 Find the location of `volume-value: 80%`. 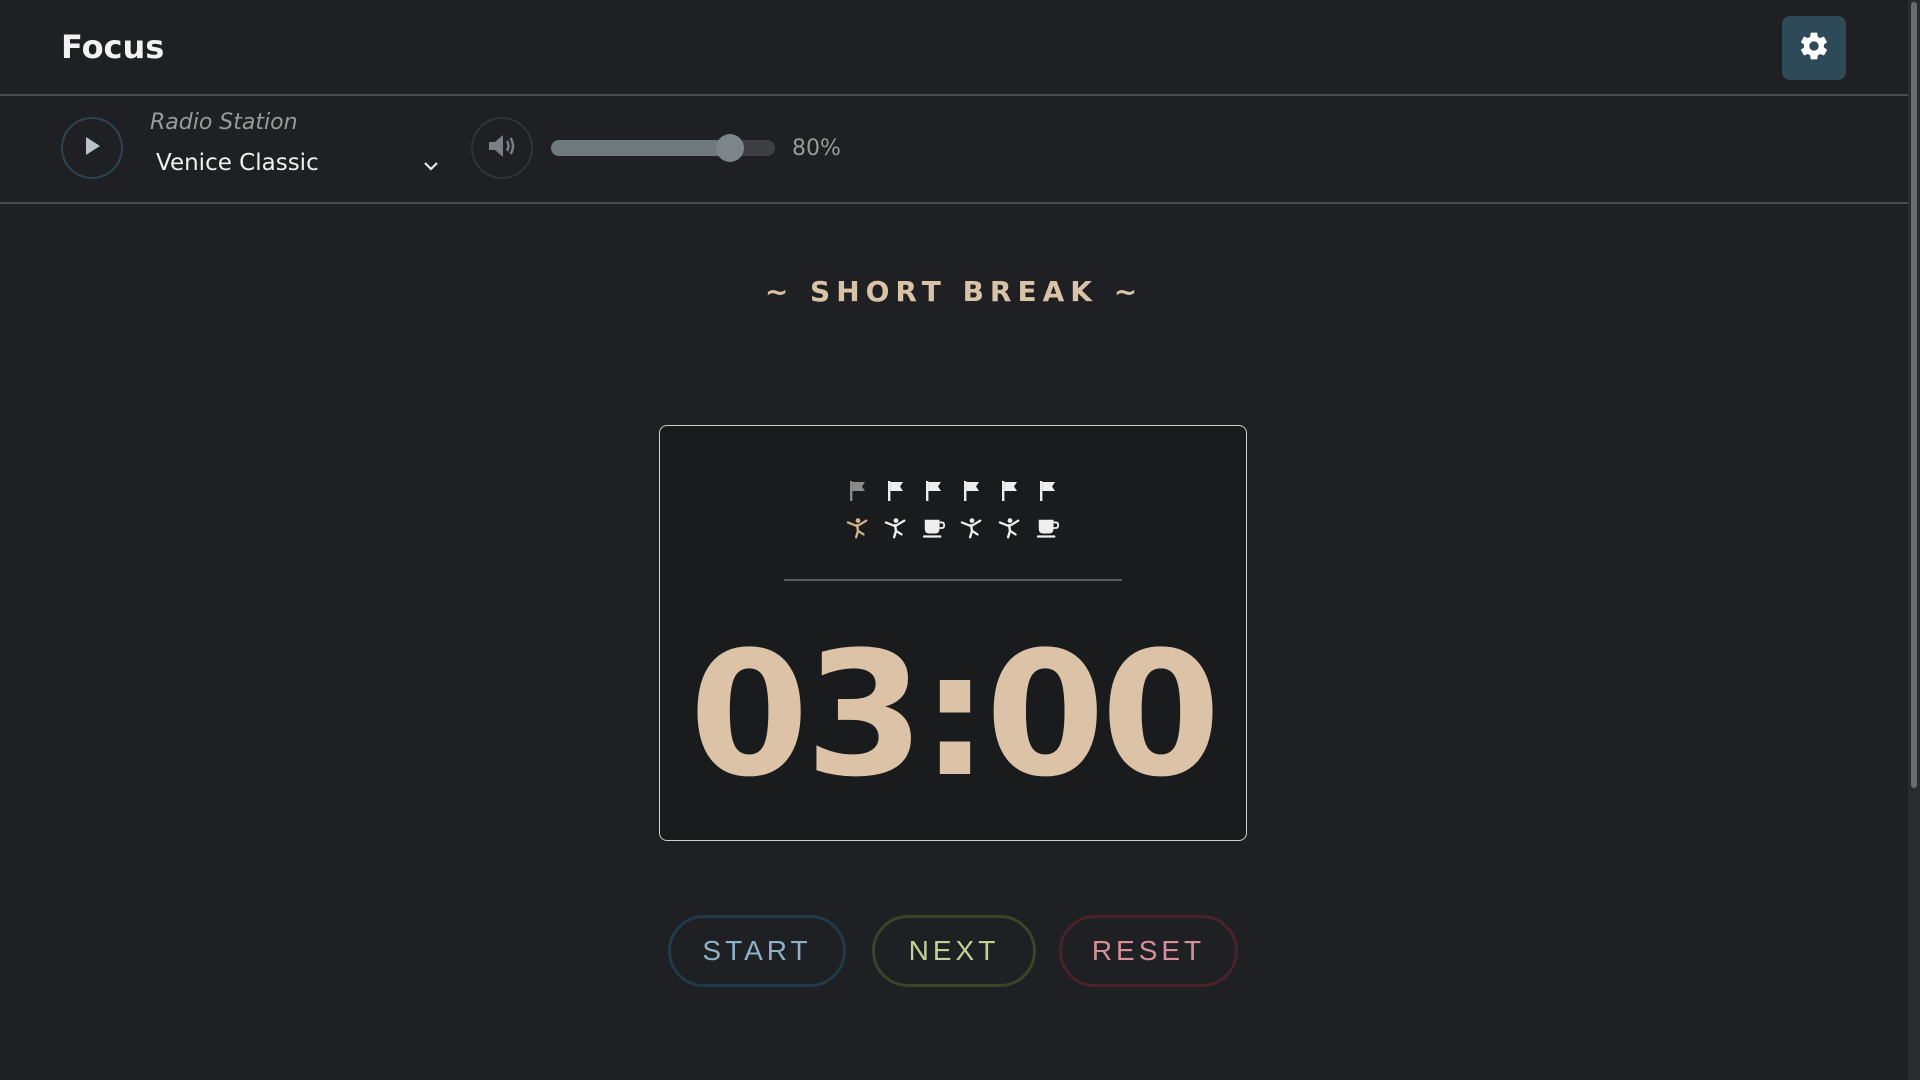

volume-value: 80% is located at coordinates (816, 148).